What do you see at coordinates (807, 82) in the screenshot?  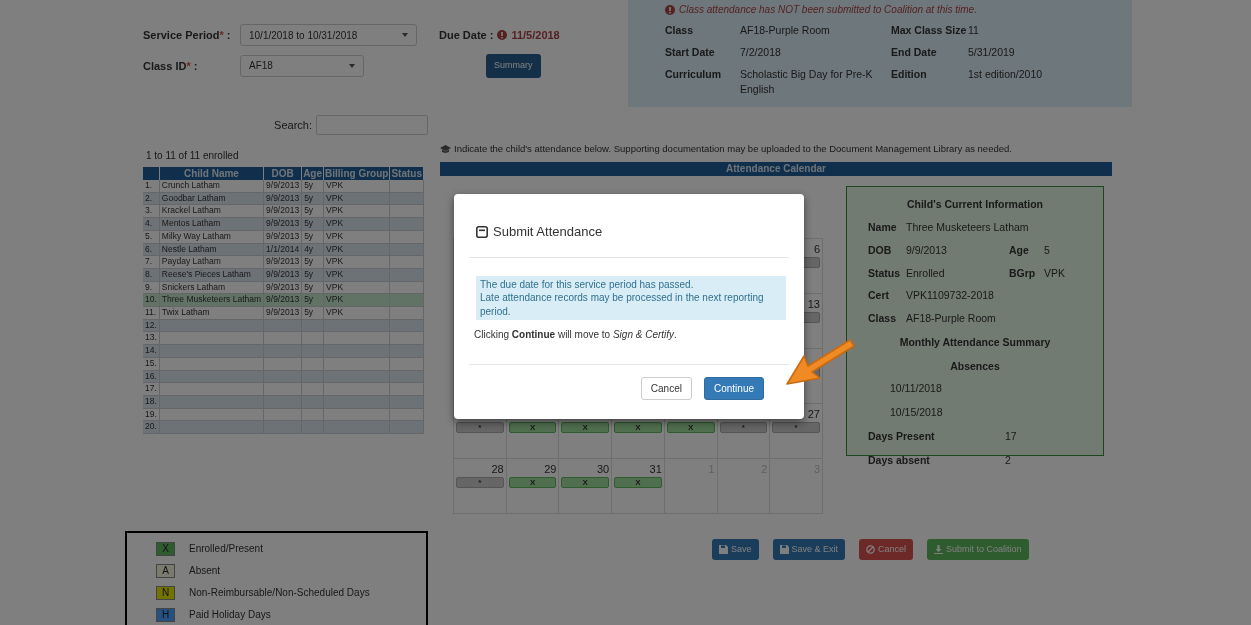 I see `info-value: Scholastic Big Day for Pre-K English` at bounding box center [807, 82].